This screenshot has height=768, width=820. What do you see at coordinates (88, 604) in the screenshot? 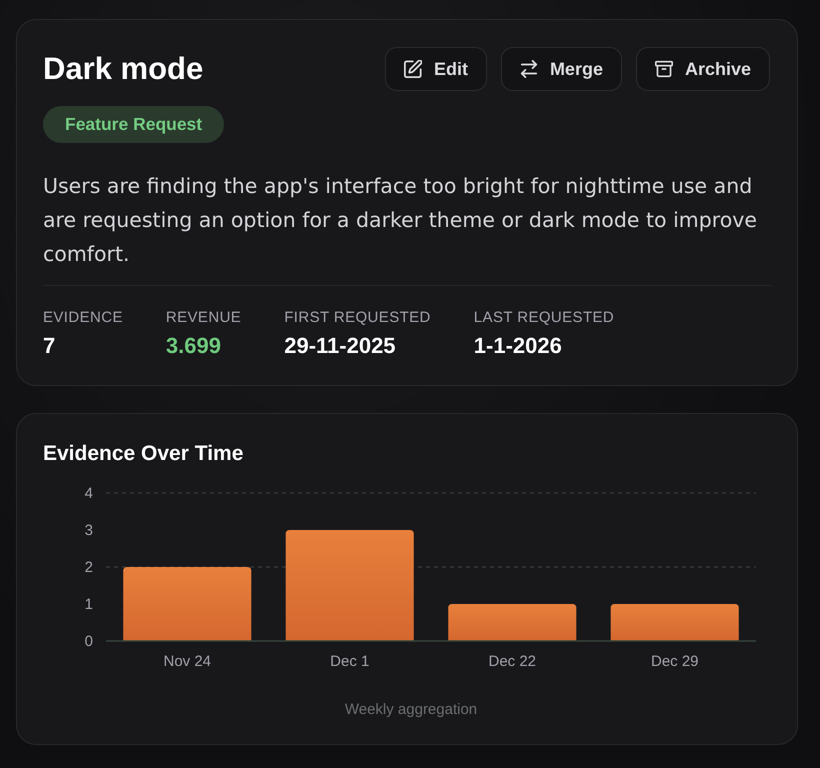
I see `y-tick-label: 1` at bounding box center [88, 604].